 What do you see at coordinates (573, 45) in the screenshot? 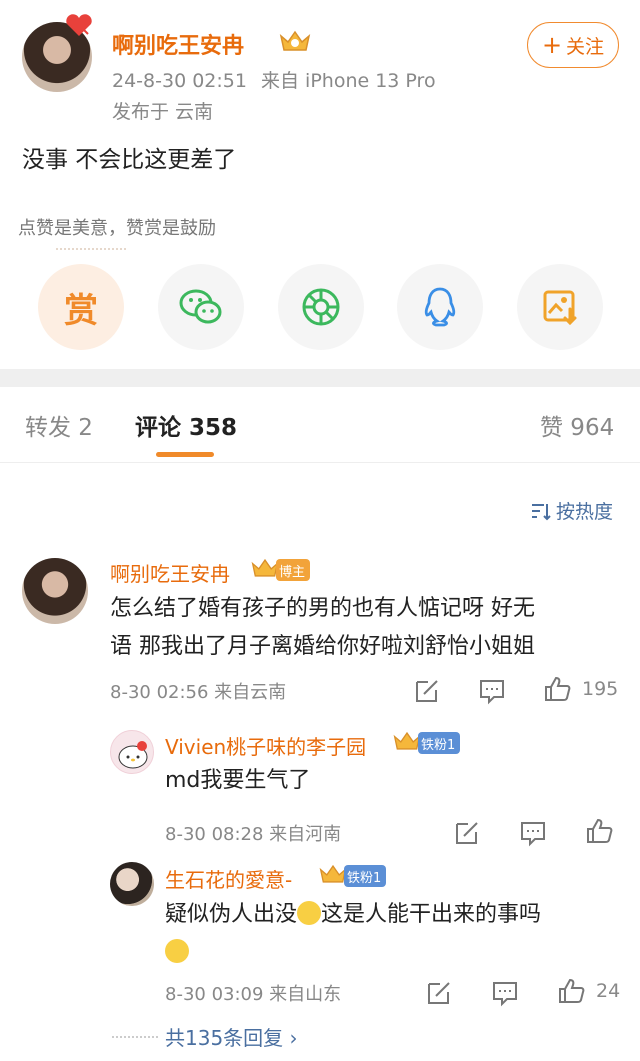
I see `follow-button: + 关注` at bounding box center [573, 45].